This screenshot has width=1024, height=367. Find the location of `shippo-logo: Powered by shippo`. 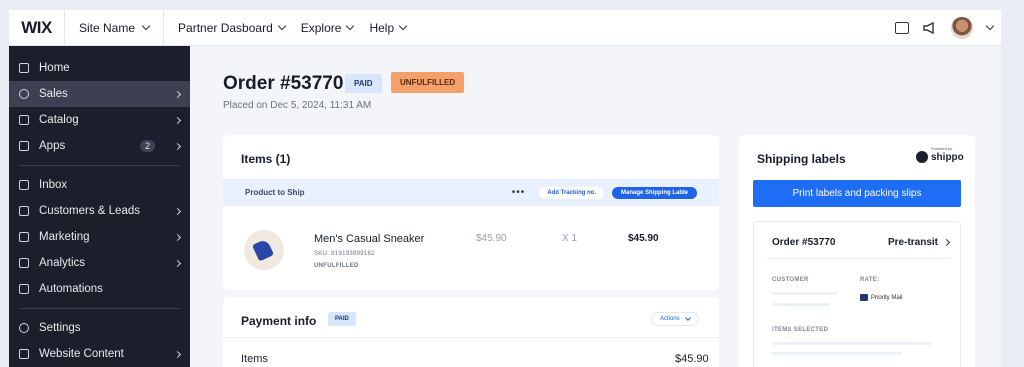

shippo-logo: Powered by shippo is located at coordinates (940, 154).